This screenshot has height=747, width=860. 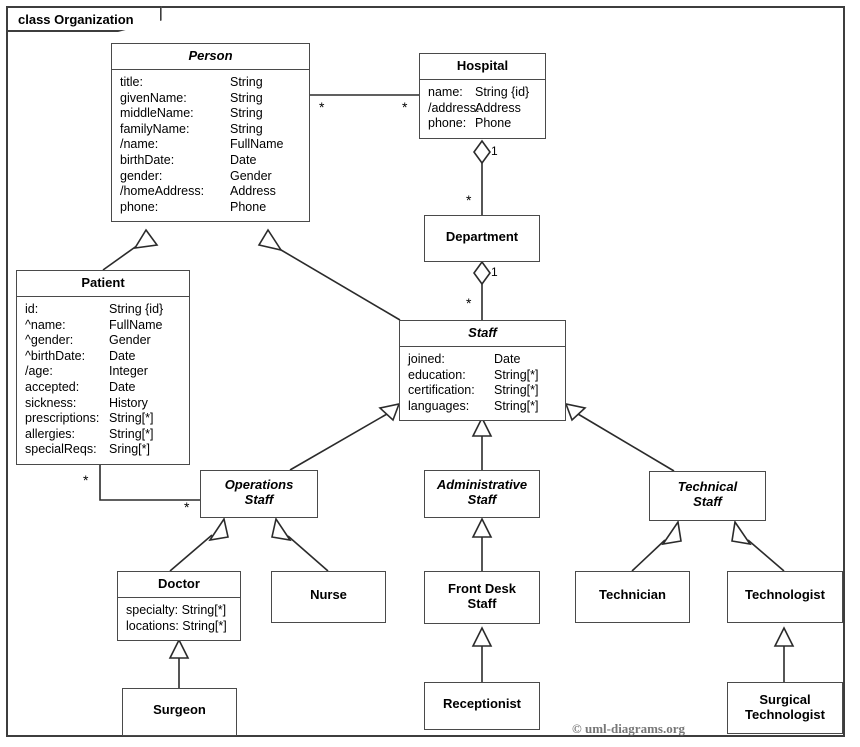 What do you see at coordinates (482, 65) in the screenshot?
I see `class-hospital-name: Hospital` at bounding box center [482, 65].